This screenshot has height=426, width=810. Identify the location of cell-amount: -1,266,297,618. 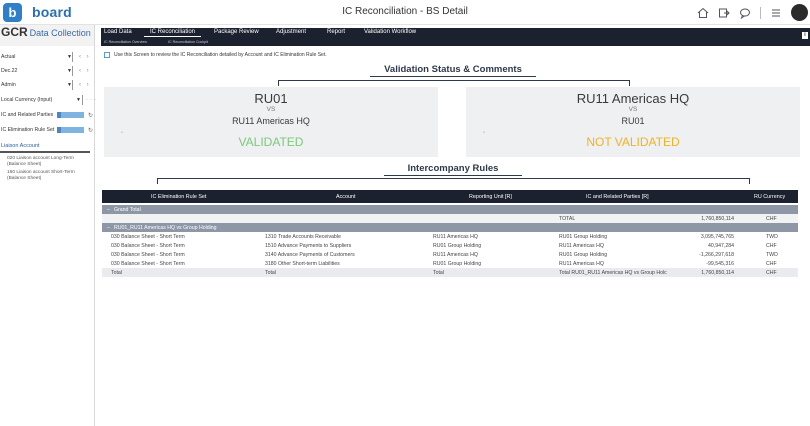
(716, 255).